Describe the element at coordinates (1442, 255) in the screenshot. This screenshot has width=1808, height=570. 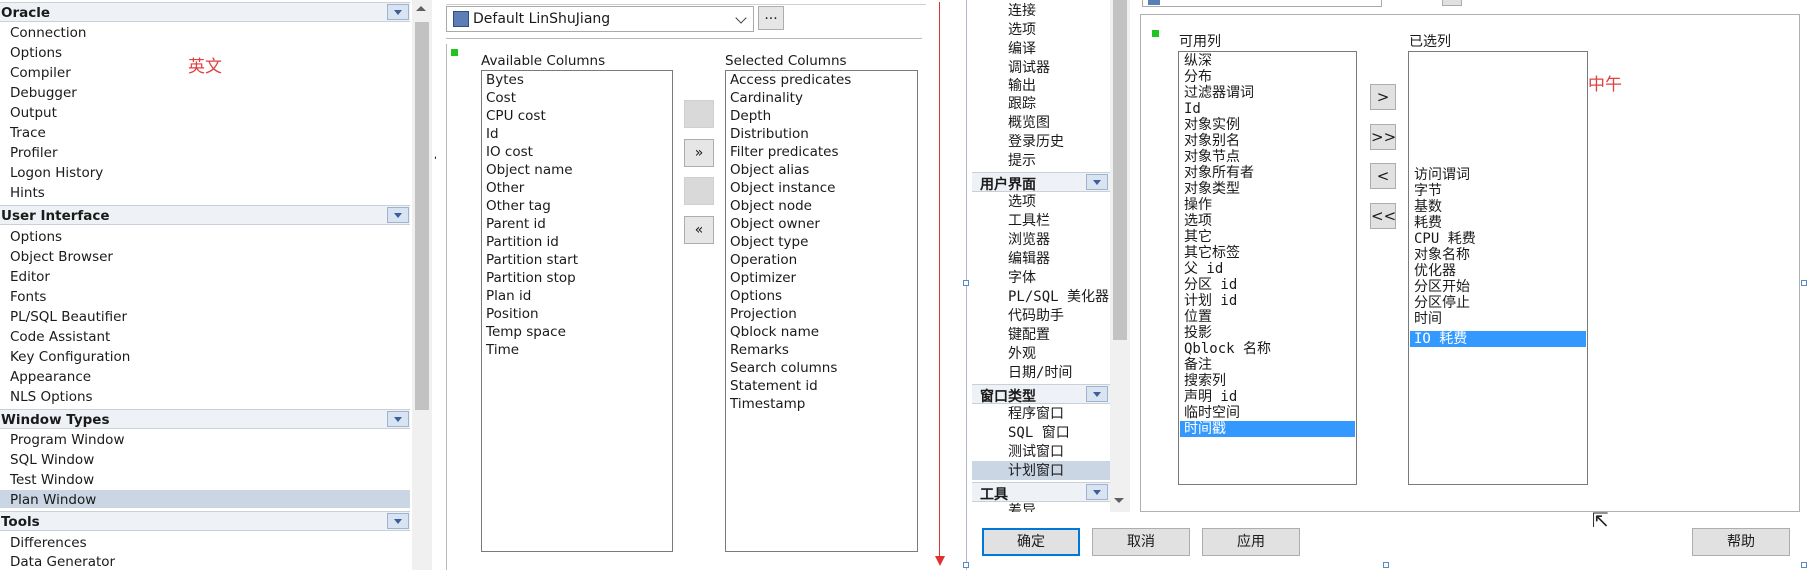
I see `list-item: 对象名称` at that location.